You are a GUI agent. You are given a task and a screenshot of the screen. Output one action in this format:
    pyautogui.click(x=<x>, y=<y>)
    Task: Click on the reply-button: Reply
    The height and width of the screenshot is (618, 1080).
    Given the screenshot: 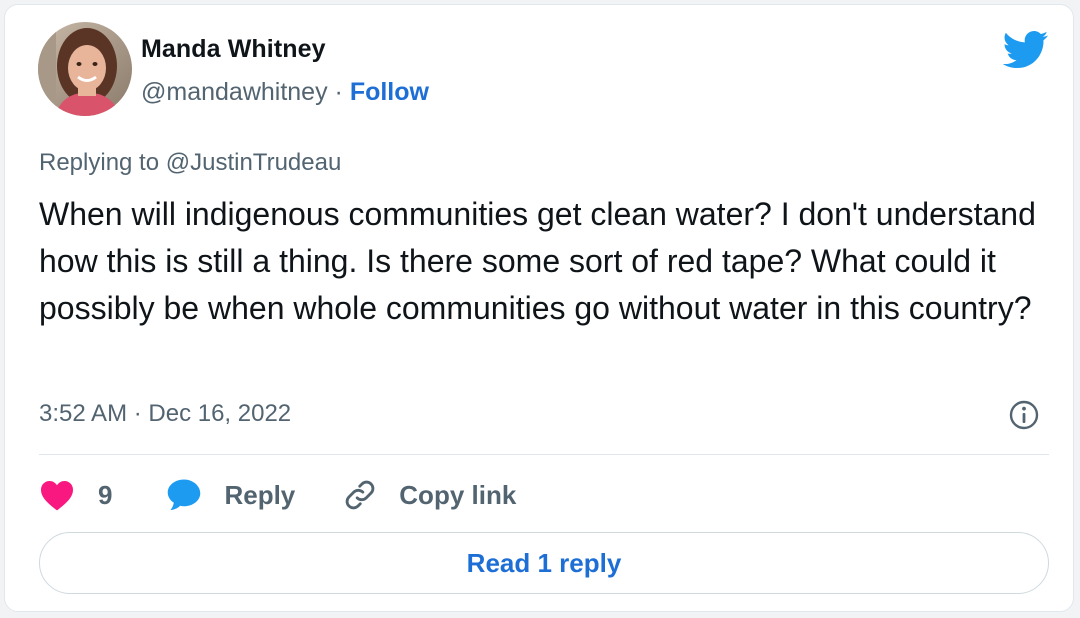 What is the action you would take?
    pyautogui.click(x=230, y=495)
    